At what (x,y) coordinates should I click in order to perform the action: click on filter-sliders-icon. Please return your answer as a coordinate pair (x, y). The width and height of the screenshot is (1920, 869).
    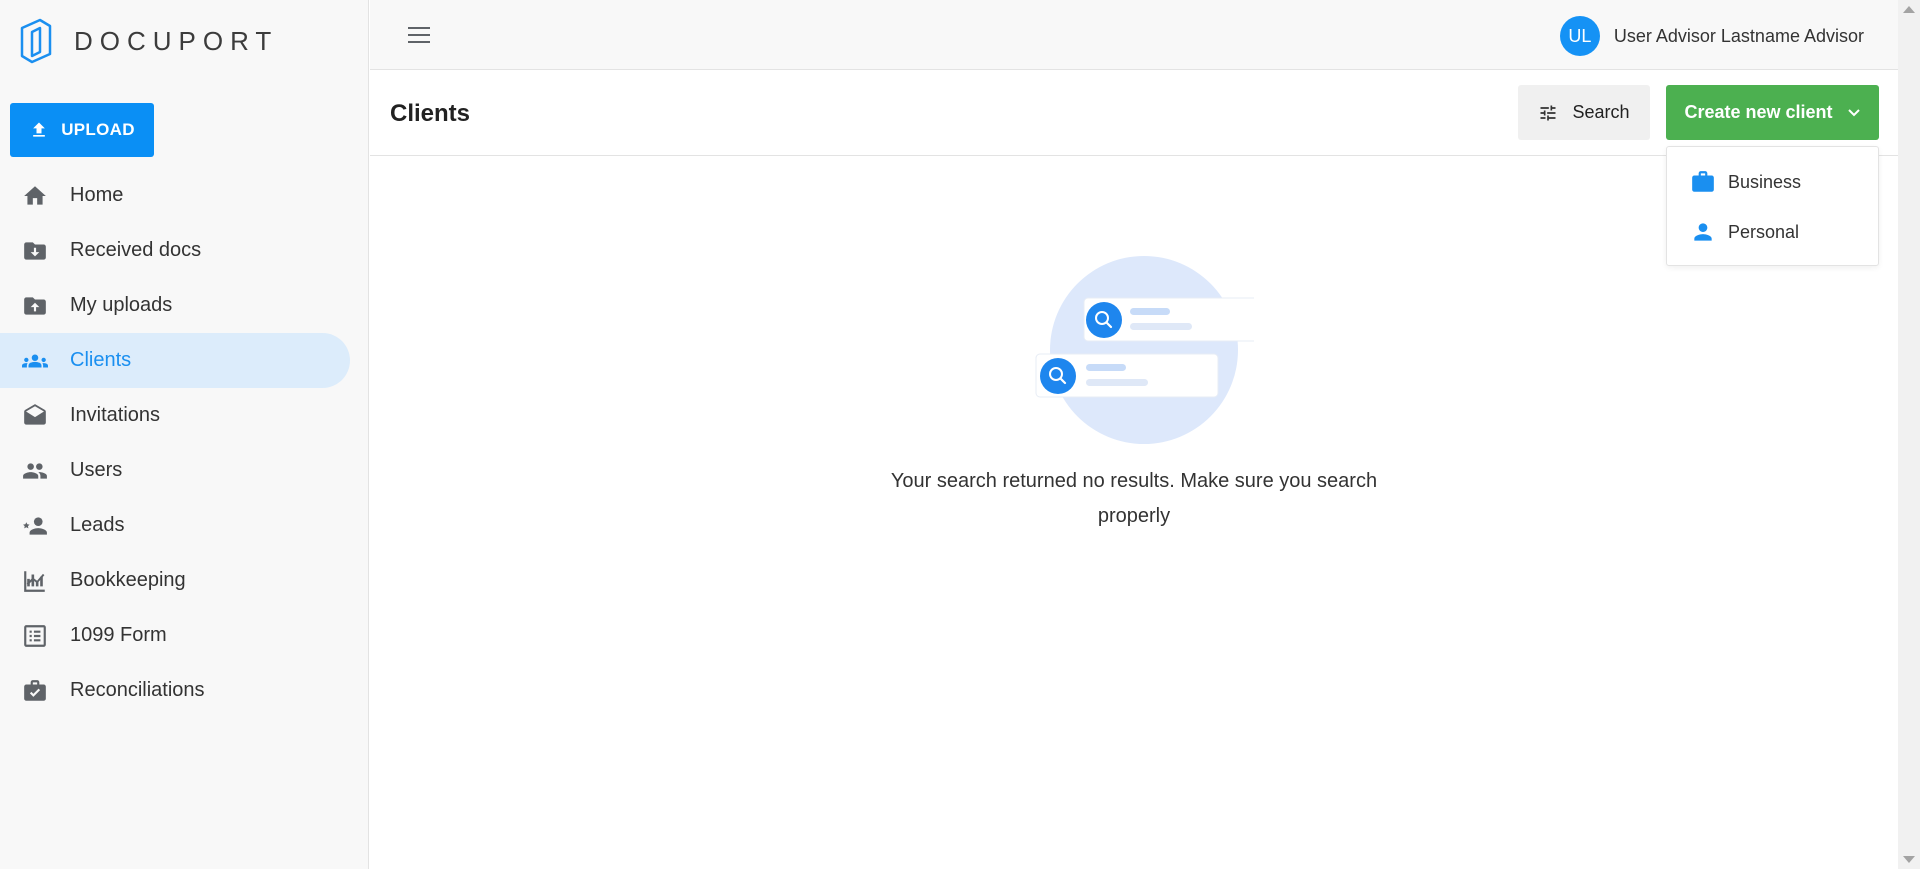
    Looking at the image, I should click on (1548, 112).